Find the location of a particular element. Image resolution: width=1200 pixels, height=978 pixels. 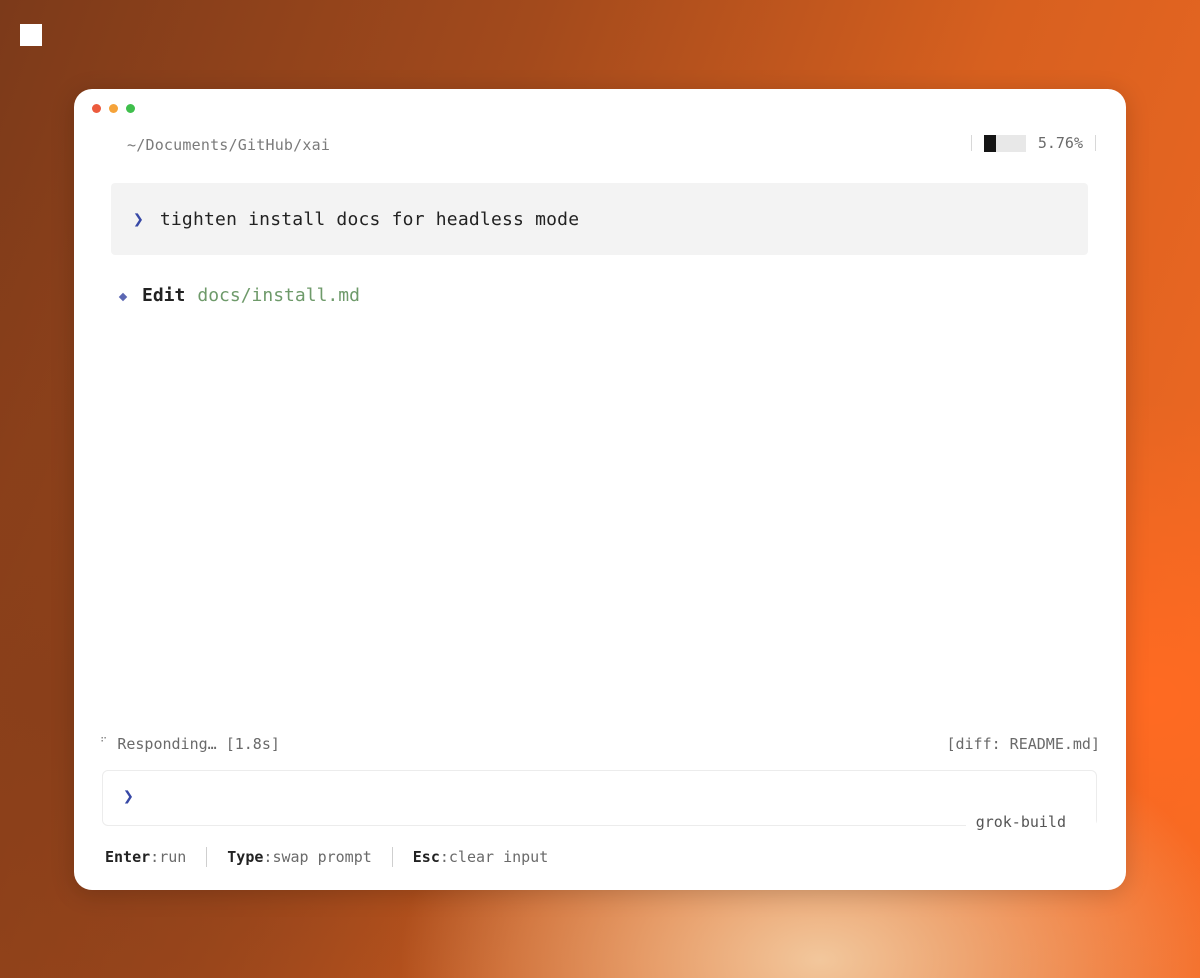

usage-separator-left is located at coordinates (971, 143).